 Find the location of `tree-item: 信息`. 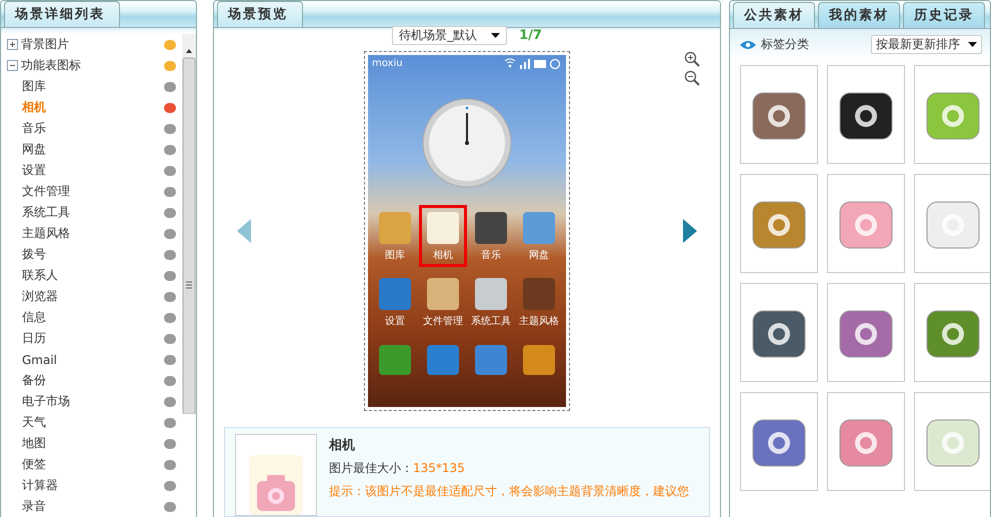

tree-item: 信息 is located at coordinates (93, 317).